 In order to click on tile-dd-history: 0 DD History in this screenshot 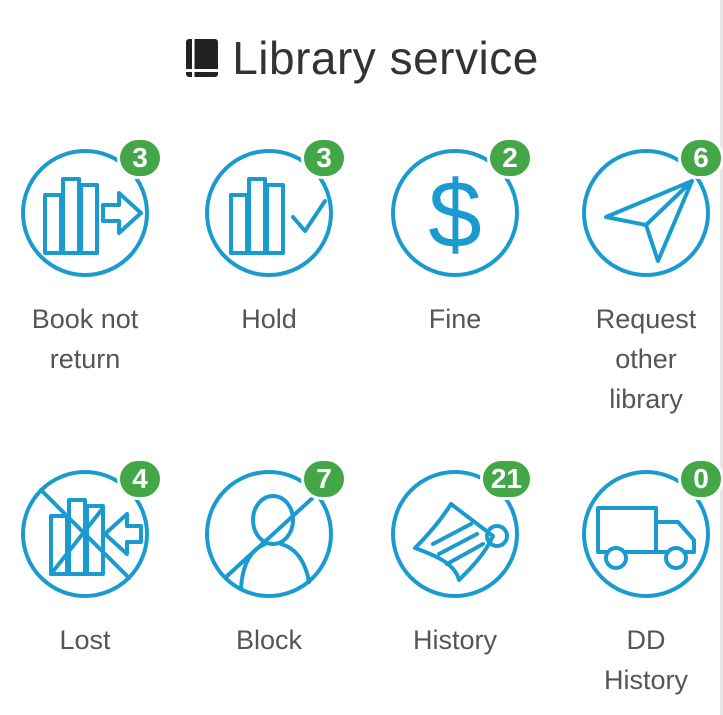, I will do `click(642, 579)`.